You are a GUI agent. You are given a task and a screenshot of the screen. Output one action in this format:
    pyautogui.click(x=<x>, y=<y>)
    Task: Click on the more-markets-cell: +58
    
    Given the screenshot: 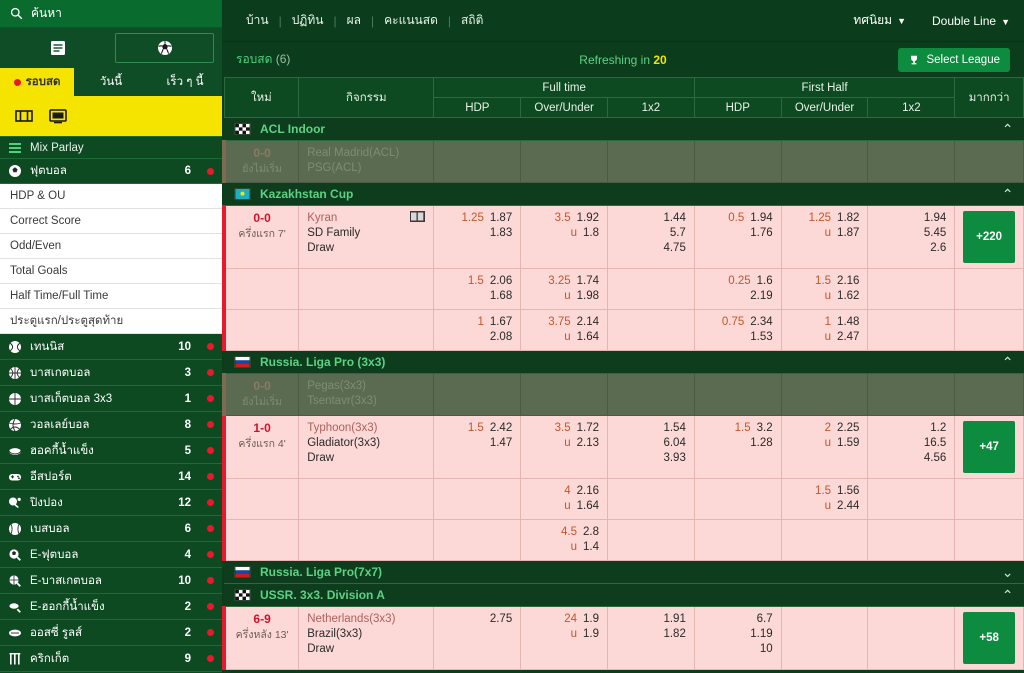 What is the action you would take?
    pyautogui.click(x=989, y=638)
    